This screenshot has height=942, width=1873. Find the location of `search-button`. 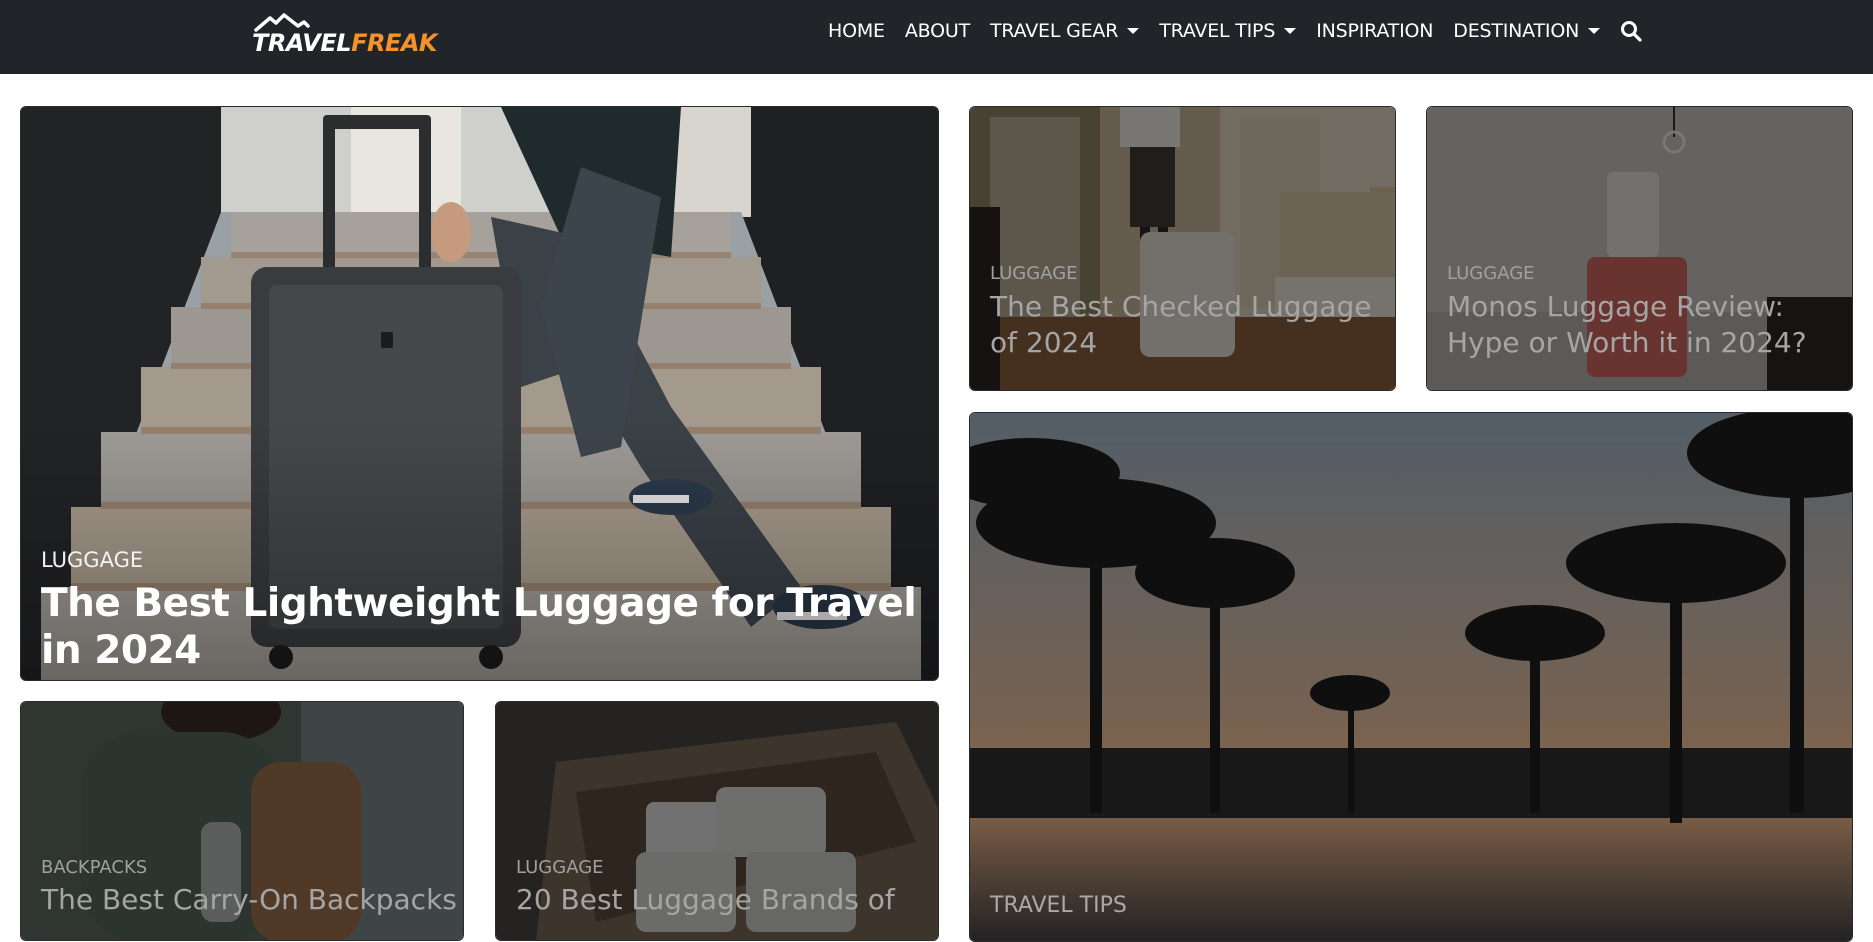

search-button is located at coordinates (1631, 31).